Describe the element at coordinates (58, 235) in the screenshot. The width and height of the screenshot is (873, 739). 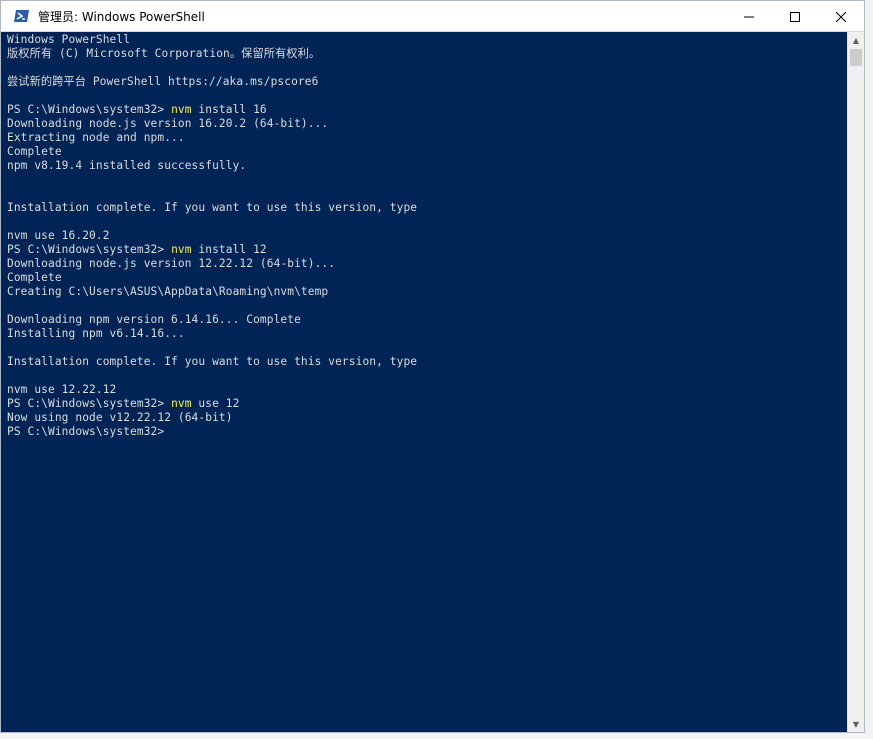
I see `console-line-text: nvm use 16.20.2` at that location.